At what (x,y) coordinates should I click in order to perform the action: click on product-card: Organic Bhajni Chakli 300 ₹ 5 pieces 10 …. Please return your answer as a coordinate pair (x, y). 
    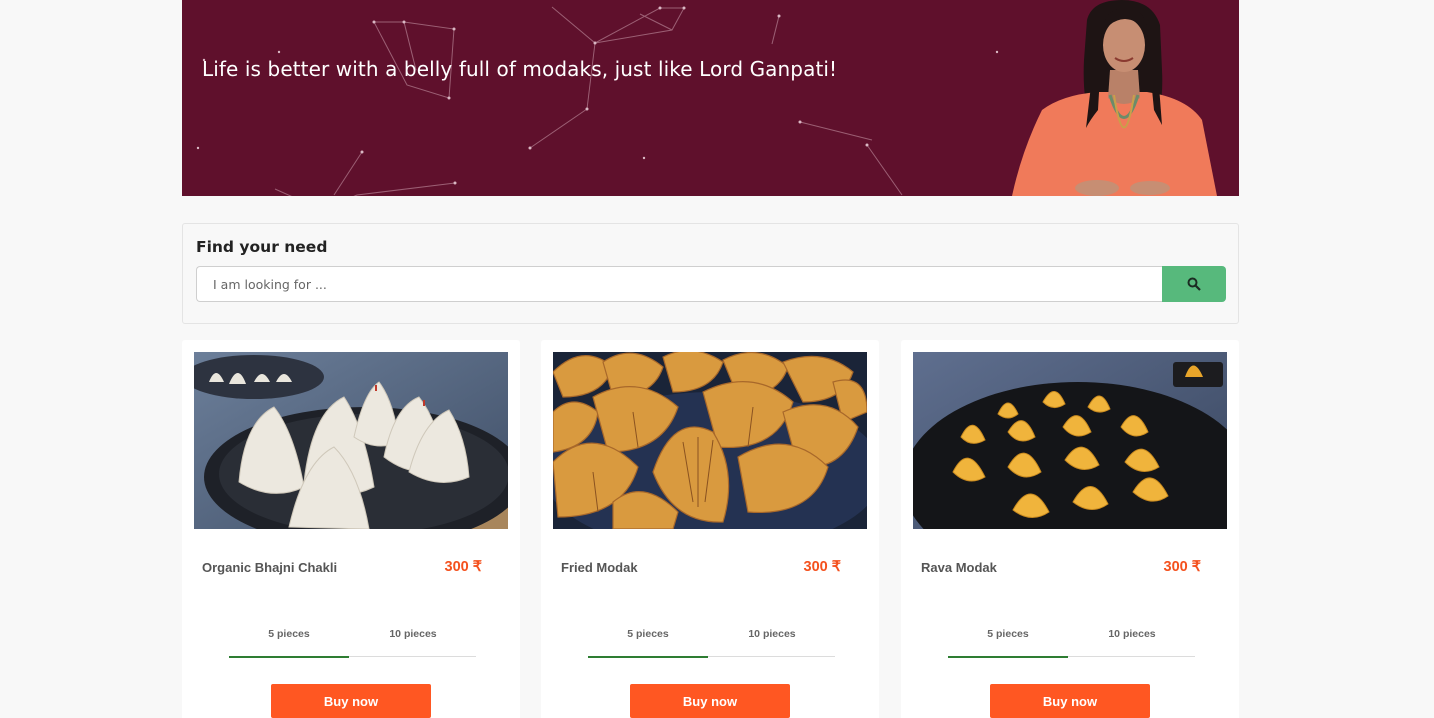
    Looking at the image, I should click on (351, 529).